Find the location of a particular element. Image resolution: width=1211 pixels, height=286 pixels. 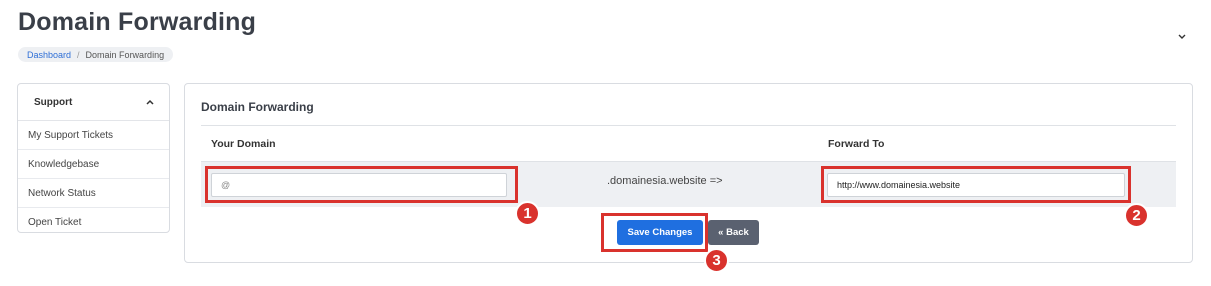

highlight-box-your-domain is located at coordinates (361, 184).